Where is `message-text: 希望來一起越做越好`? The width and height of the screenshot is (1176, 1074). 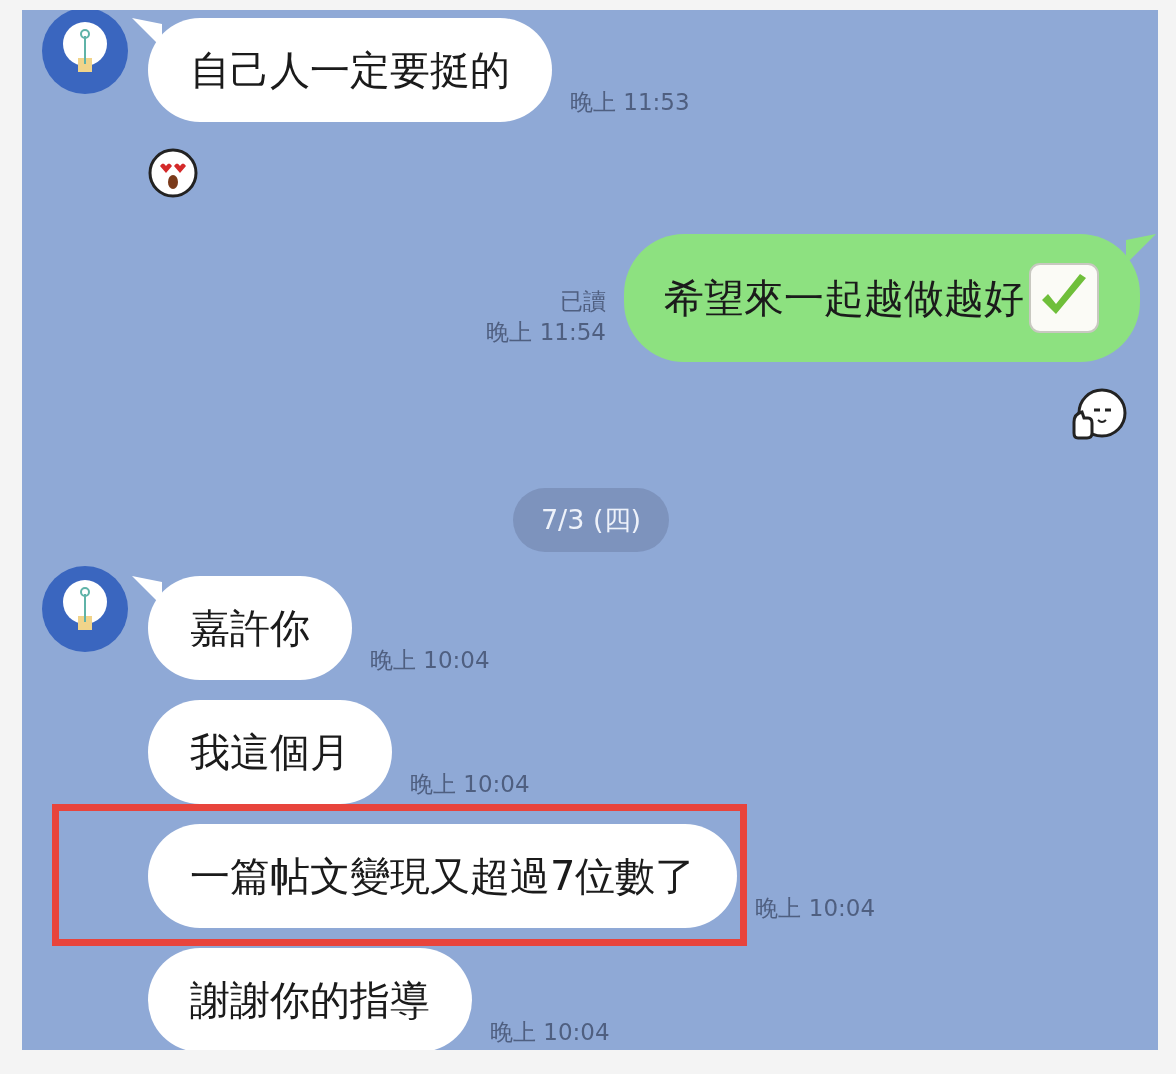
message-text: 希望來一起越做越好 is located at coordinates (844, 298).